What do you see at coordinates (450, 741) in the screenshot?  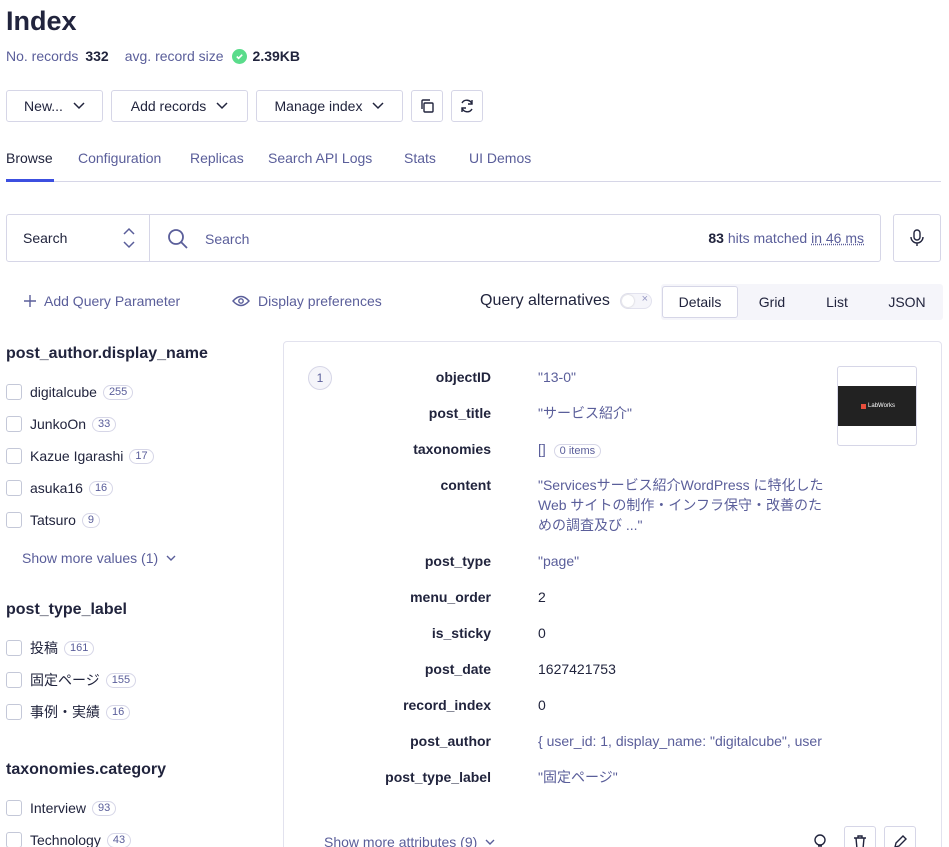 I see `attr-key: post_author` at bounding box center [450, 741].